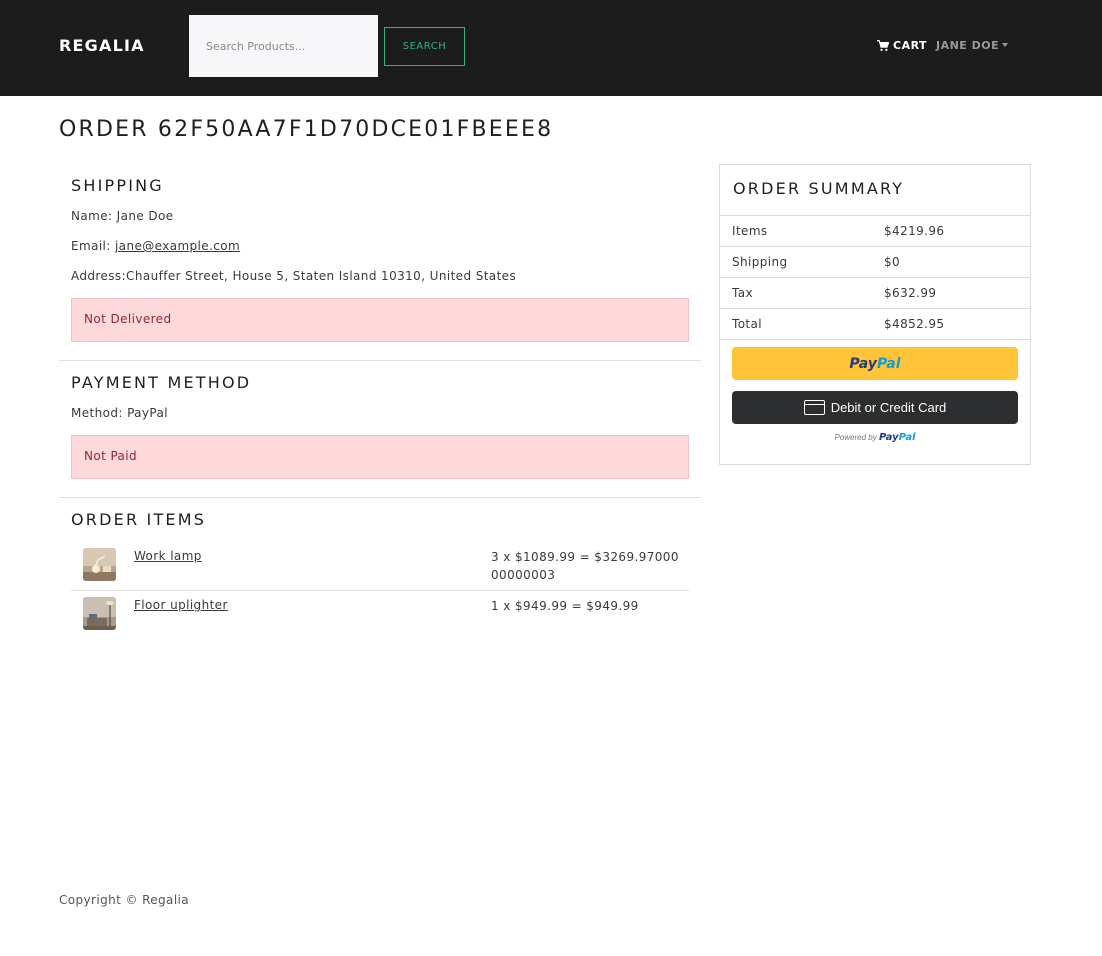 This screenshot has height=956, width=1102. Describe the element at coordinates (875, 339) in the screenshot. I see `summary-divider` at that location.